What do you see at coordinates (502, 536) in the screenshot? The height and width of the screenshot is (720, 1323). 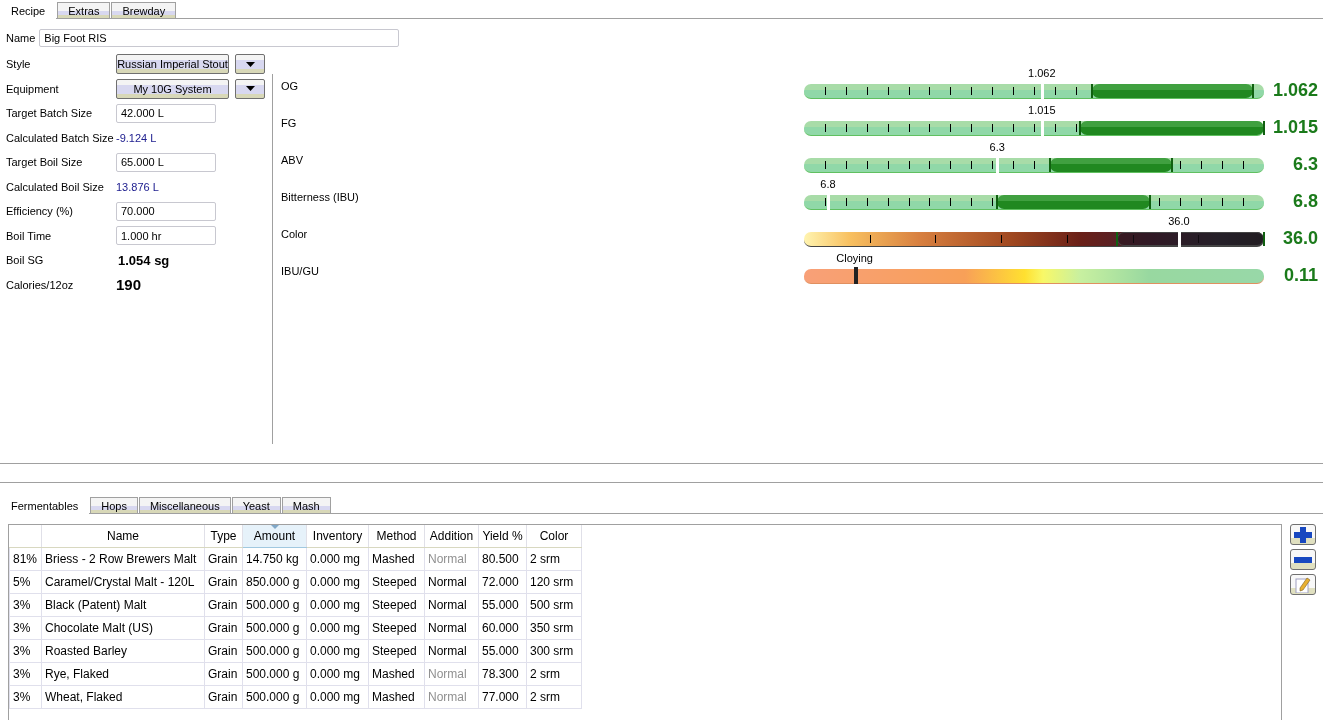 I see `column-header: Yield %` at bounding box center [502, 536].